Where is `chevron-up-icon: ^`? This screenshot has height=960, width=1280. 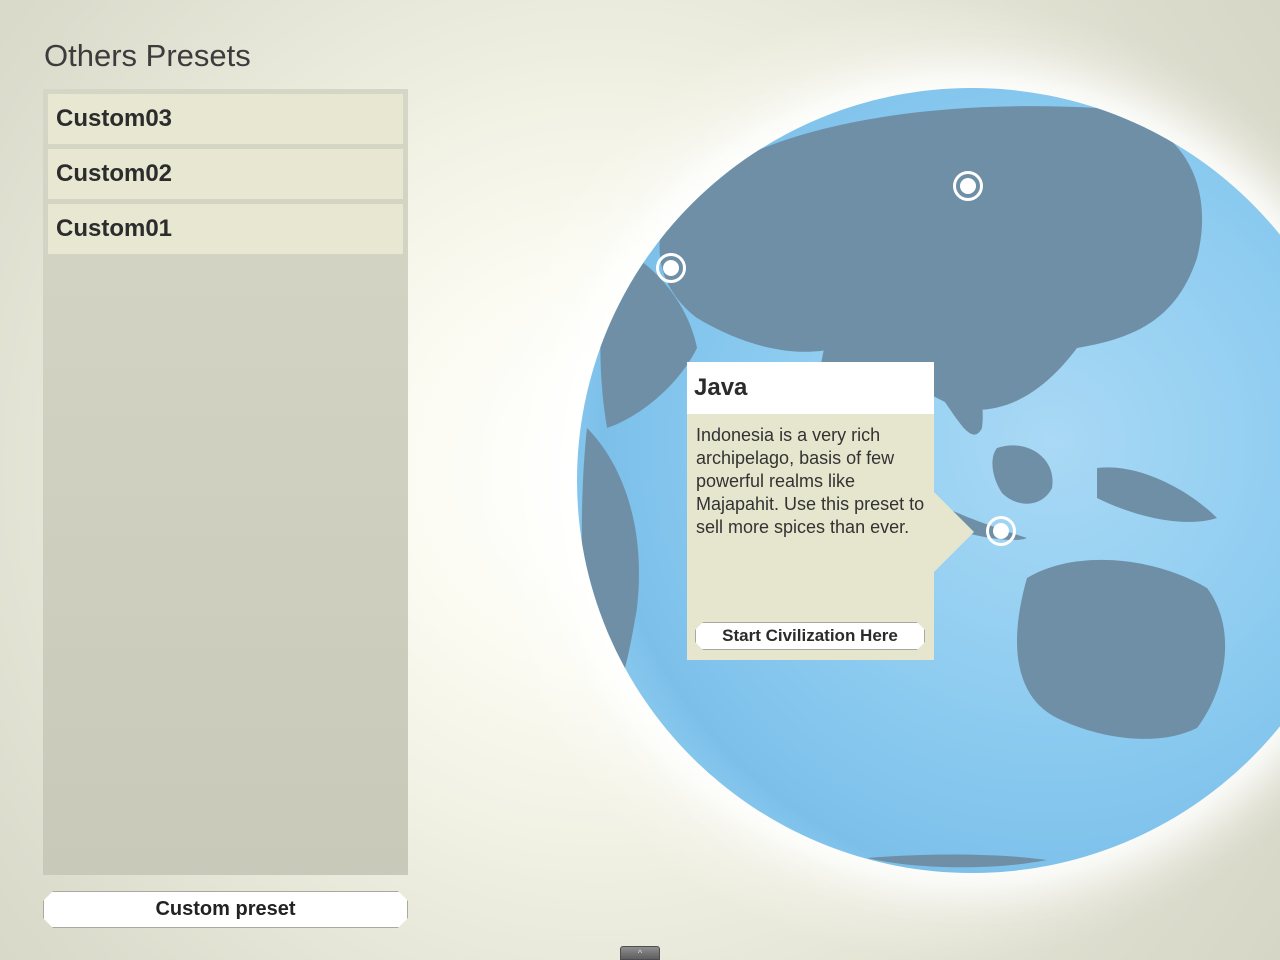 chevron-up-icon: ^ is located at coordinates (640, 953).